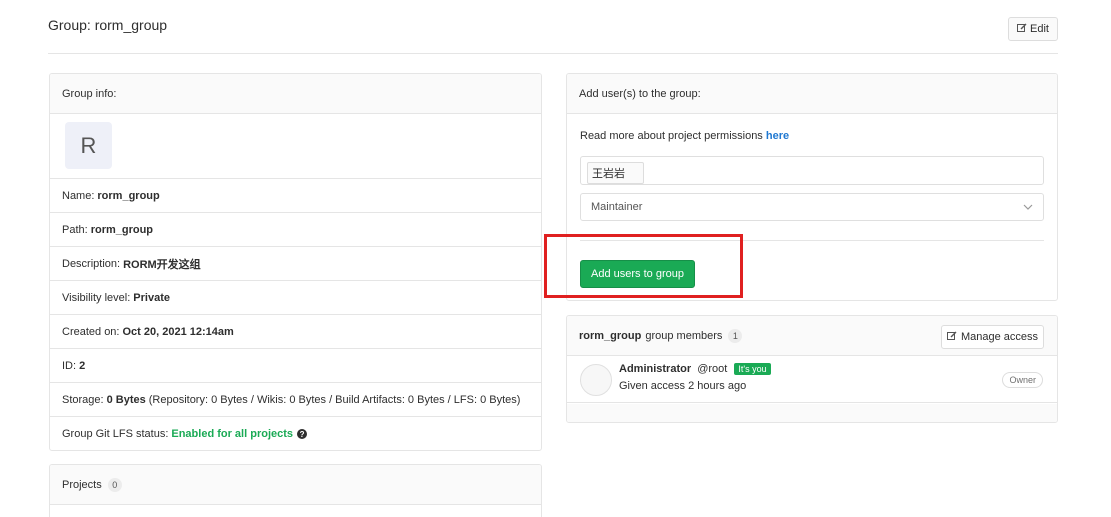  I want to click on page-title: Group: rorm_group, so click(108, 25).